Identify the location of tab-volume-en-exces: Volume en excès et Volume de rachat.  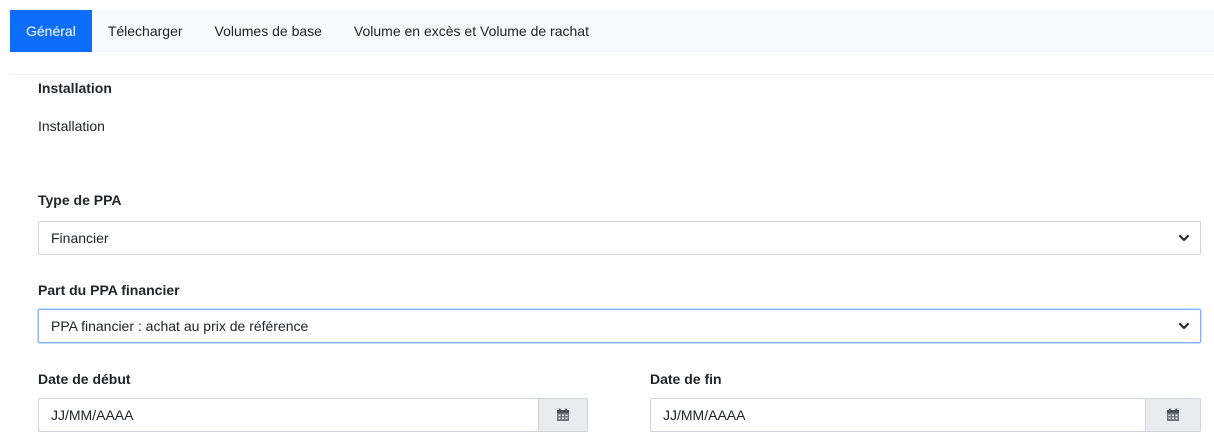
(471, 31).